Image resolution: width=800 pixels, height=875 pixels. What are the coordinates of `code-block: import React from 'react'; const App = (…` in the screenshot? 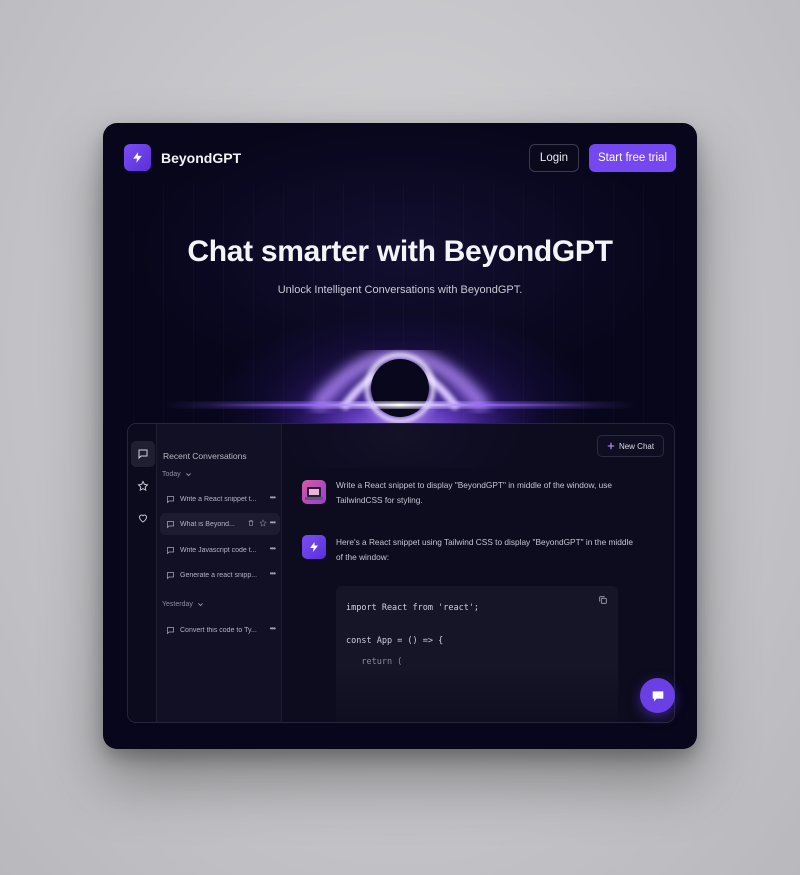 It's located at (477, 654).